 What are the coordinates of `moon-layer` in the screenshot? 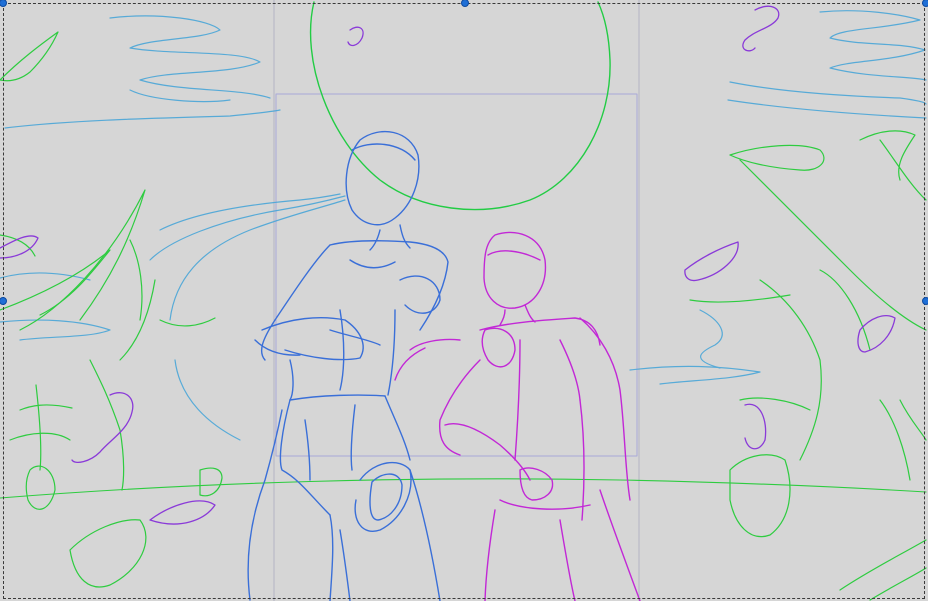 It's located at (460, 106).